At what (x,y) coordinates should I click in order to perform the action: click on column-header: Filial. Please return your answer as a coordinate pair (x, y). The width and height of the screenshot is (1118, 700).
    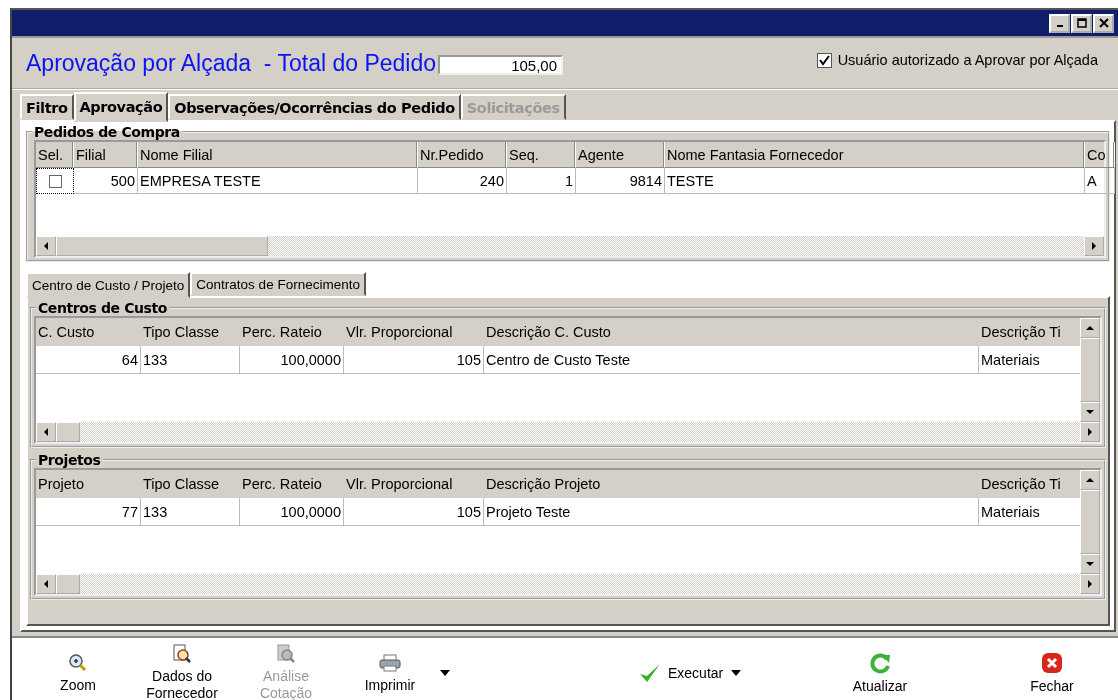
    Looking at the image, I should click on (106, 155).